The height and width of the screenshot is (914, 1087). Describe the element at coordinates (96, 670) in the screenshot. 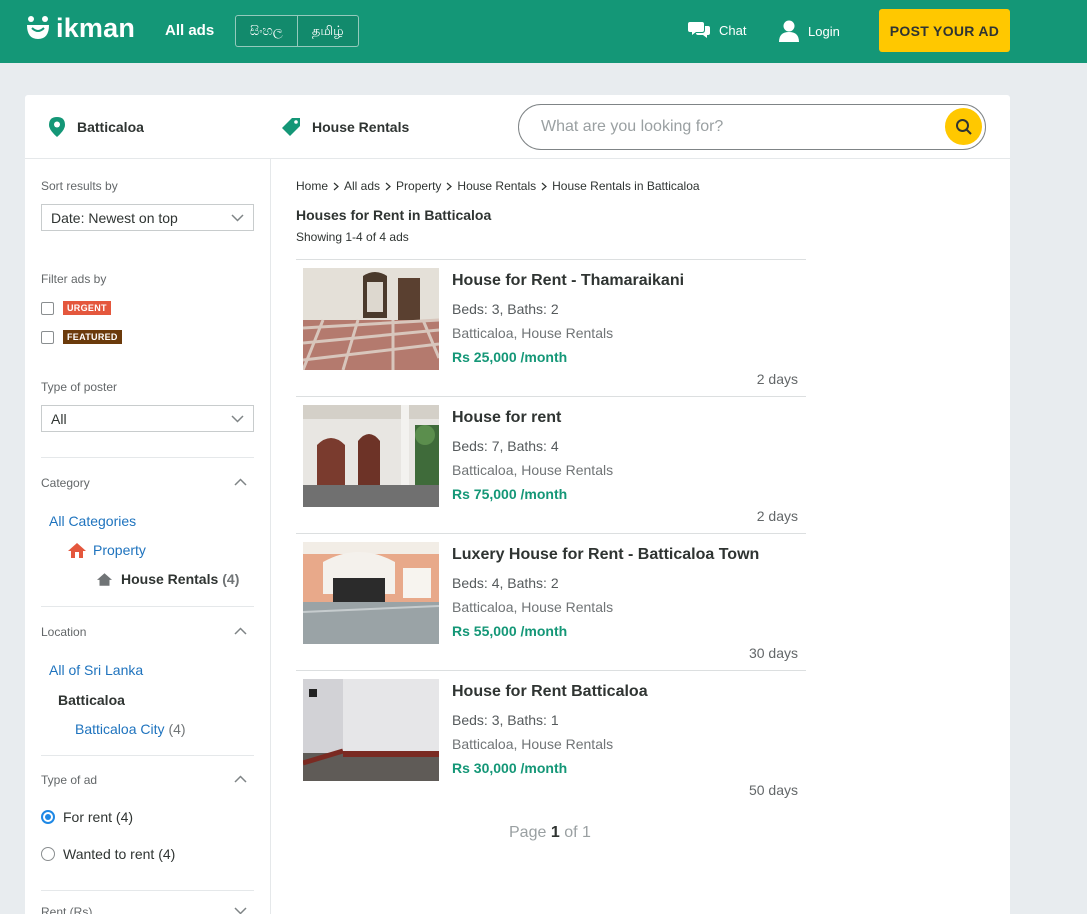

I see `all-sri-lanka-link: All of Sri Lanka` at that location.